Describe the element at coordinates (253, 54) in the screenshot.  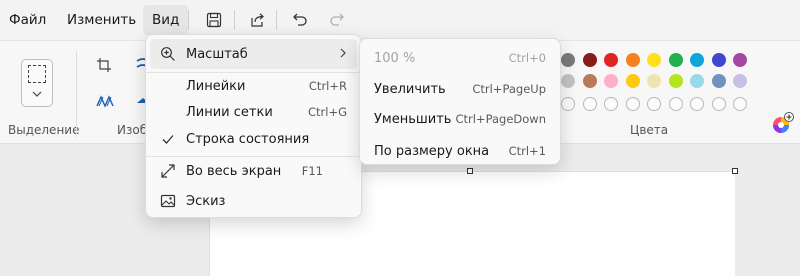
I see `menu-item-zoom: Масштаб` at that location.